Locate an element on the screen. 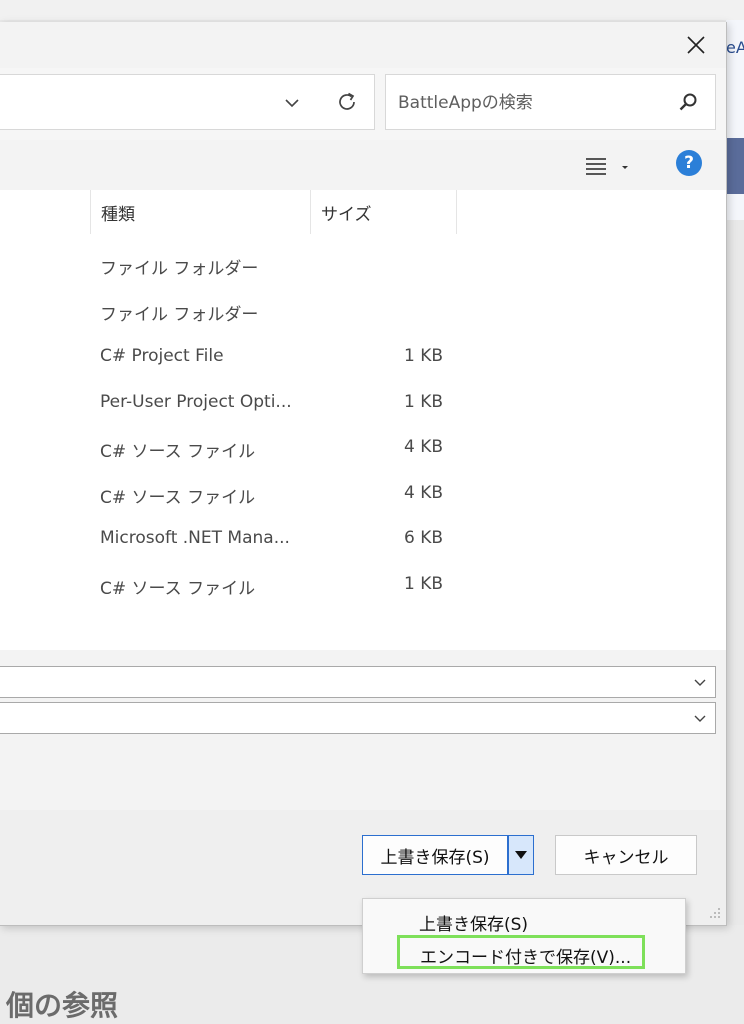 The width and height of the screenshot is (744, 1024). file-name-combobox is located at coordinates (358, 682).